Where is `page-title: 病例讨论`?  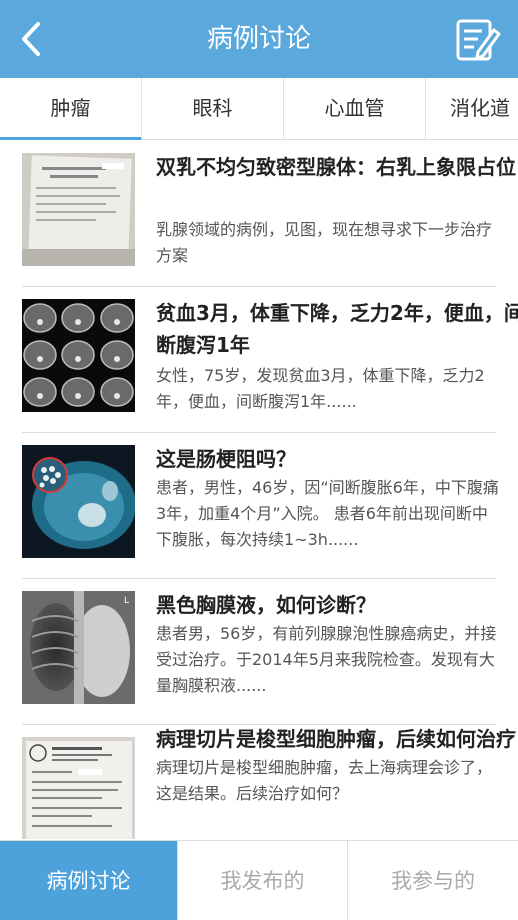 page-title: 病例讨论 is located at coordinates (258, 39).